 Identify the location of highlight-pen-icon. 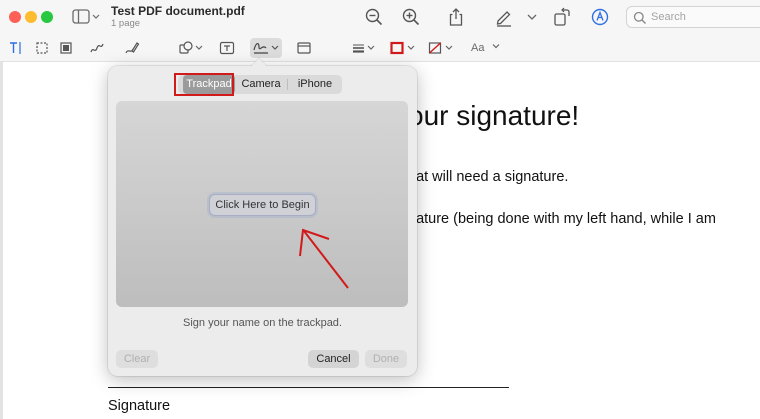
(503, 19).